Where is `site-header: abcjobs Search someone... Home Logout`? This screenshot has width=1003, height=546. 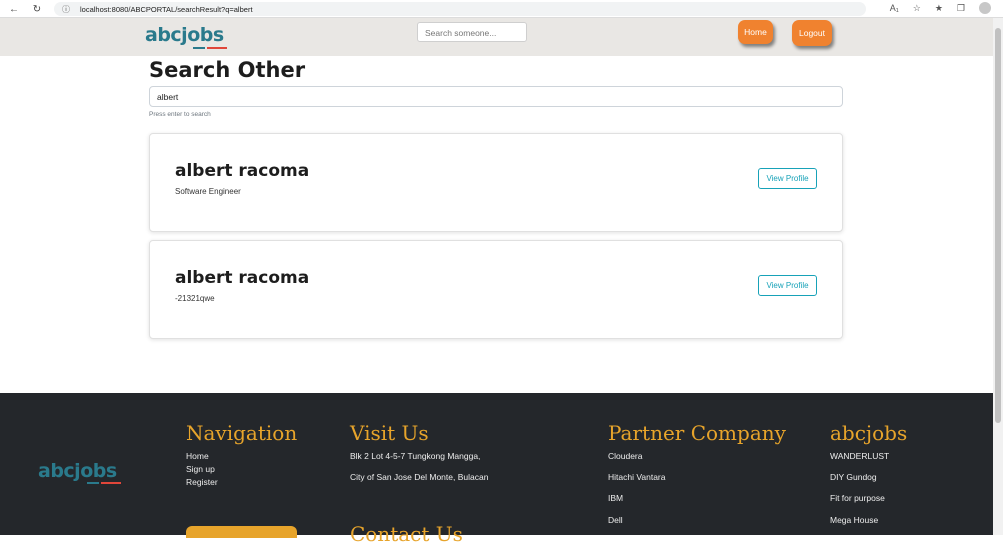 site-header: abcjobs Search someone... Home Logout is located at coordinates (496, 37).